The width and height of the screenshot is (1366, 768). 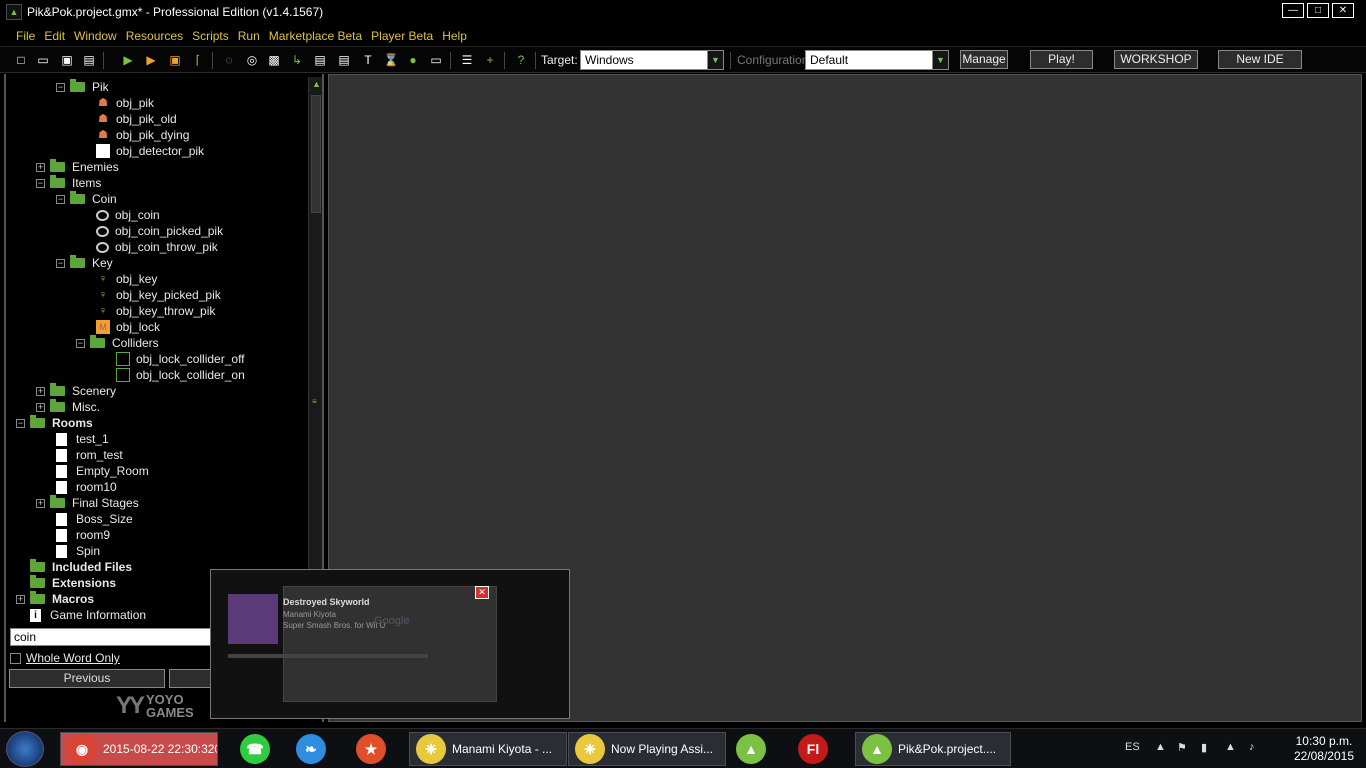 I want to click on volume-icon: ♪, so click(x=1252, y=747).